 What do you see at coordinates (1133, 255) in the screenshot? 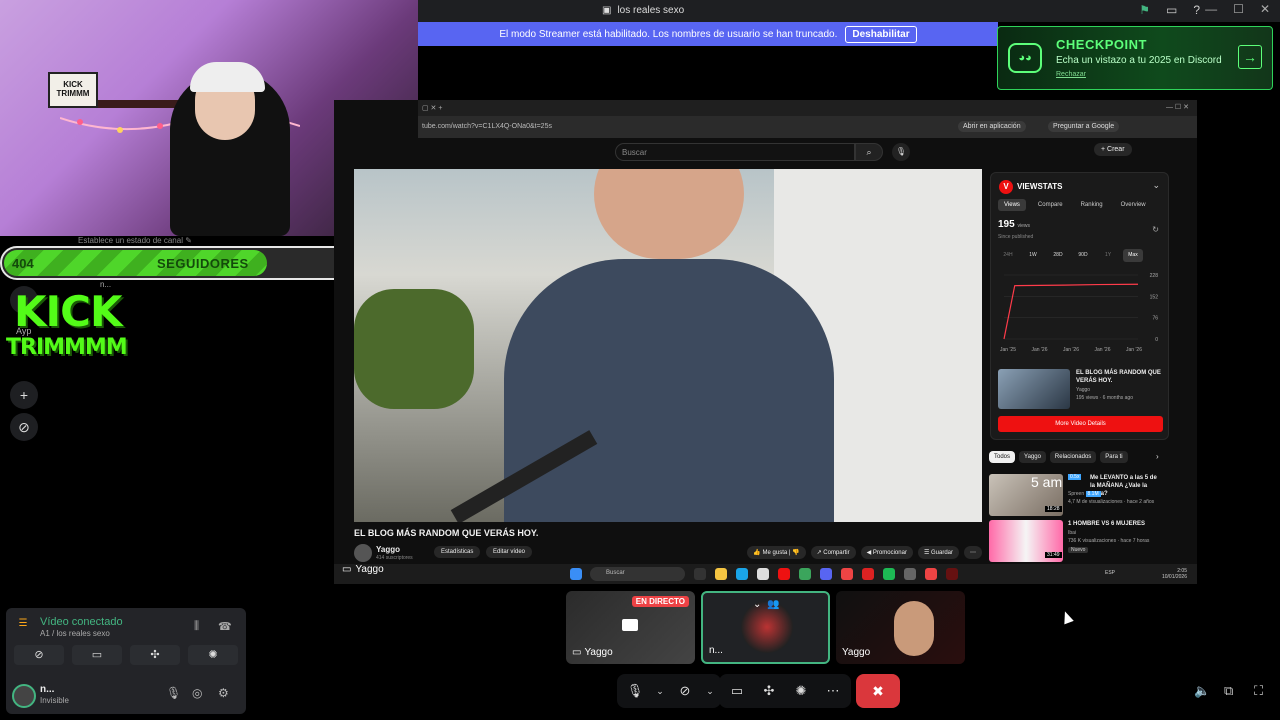
I see `range-max: Max` at bounding box center [1133, 255].